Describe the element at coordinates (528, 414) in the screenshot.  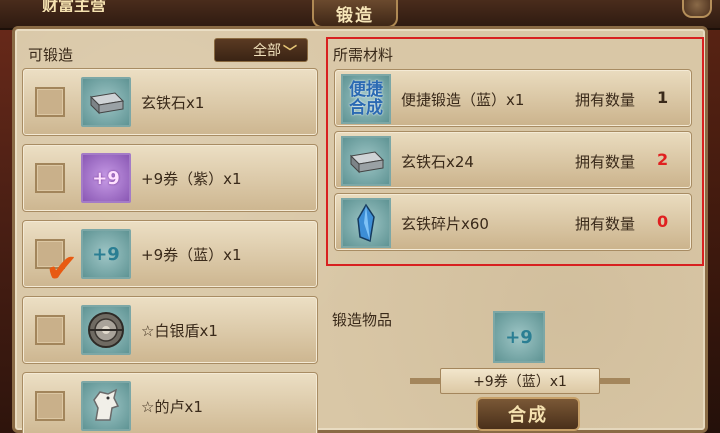
I see `compose-button: 合成` at that location.